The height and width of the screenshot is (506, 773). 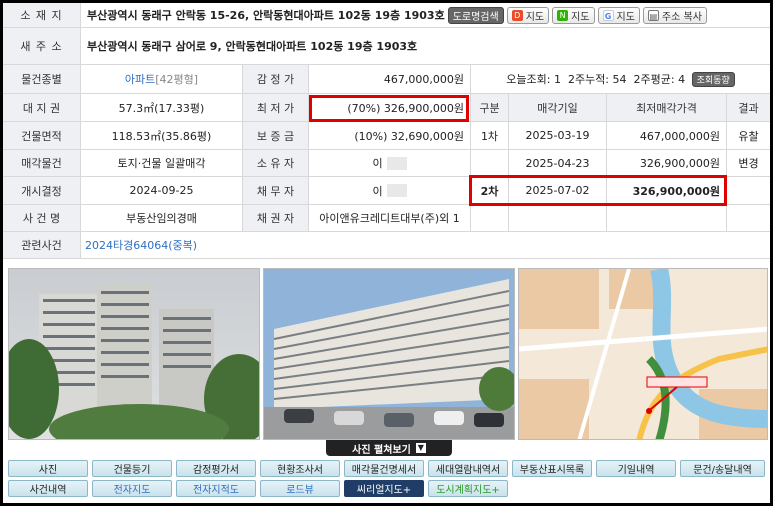 What do you see at coordinates (276, 136) in the screenshot?
I see `deposit-label: 보 증 금` at bounding box center [276, 136].